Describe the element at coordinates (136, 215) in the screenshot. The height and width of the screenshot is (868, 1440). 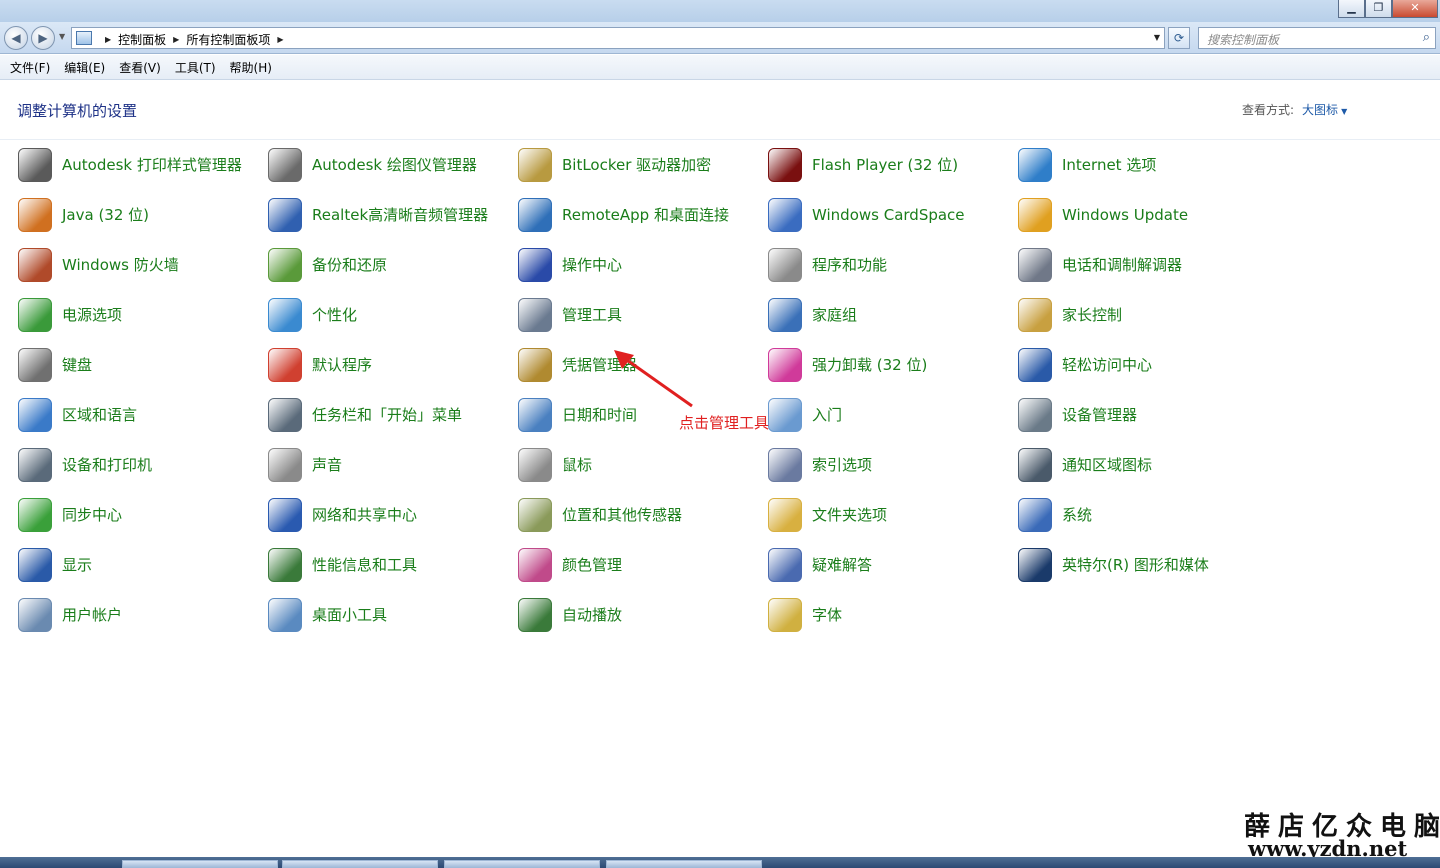
I see `control-panel-item: Java (32 位)` at that location.